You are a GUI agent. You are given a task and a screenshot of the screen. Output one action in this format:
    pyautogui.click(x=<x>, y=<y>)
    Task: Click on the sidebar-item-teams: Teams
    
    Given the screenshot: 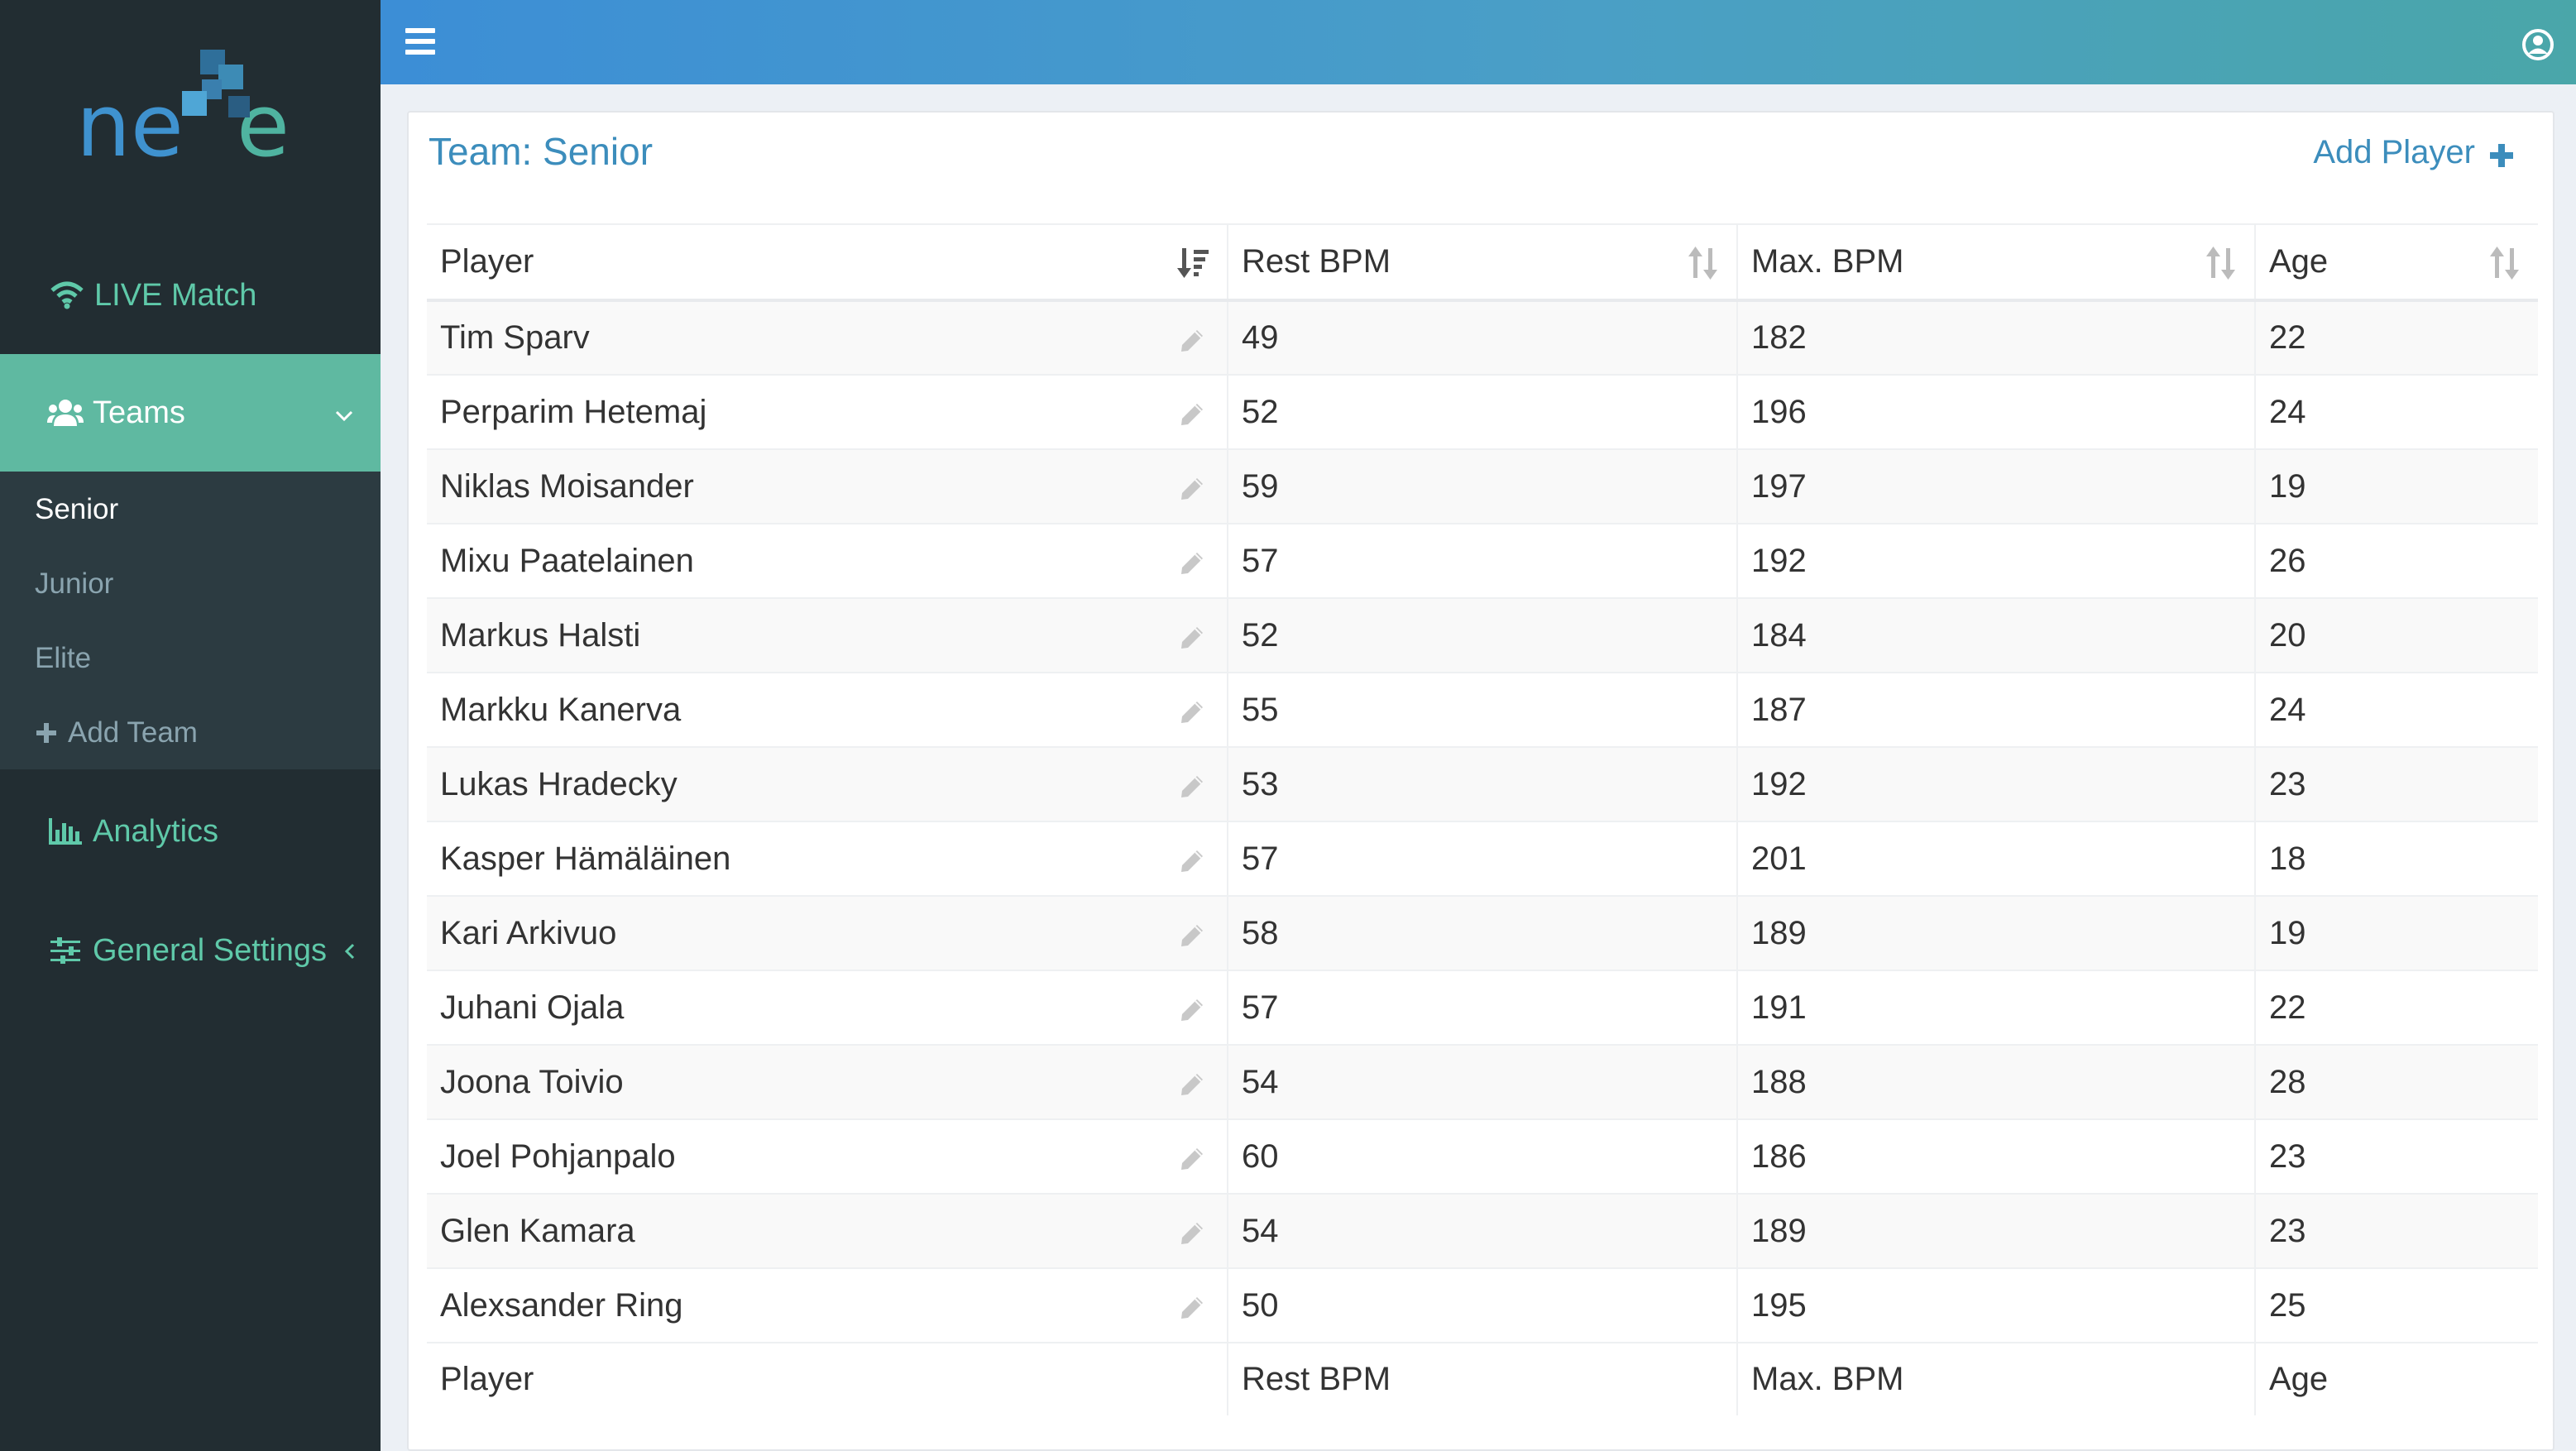 What is the action you would take?
    pyautogui.click(x=191, y=413)
    